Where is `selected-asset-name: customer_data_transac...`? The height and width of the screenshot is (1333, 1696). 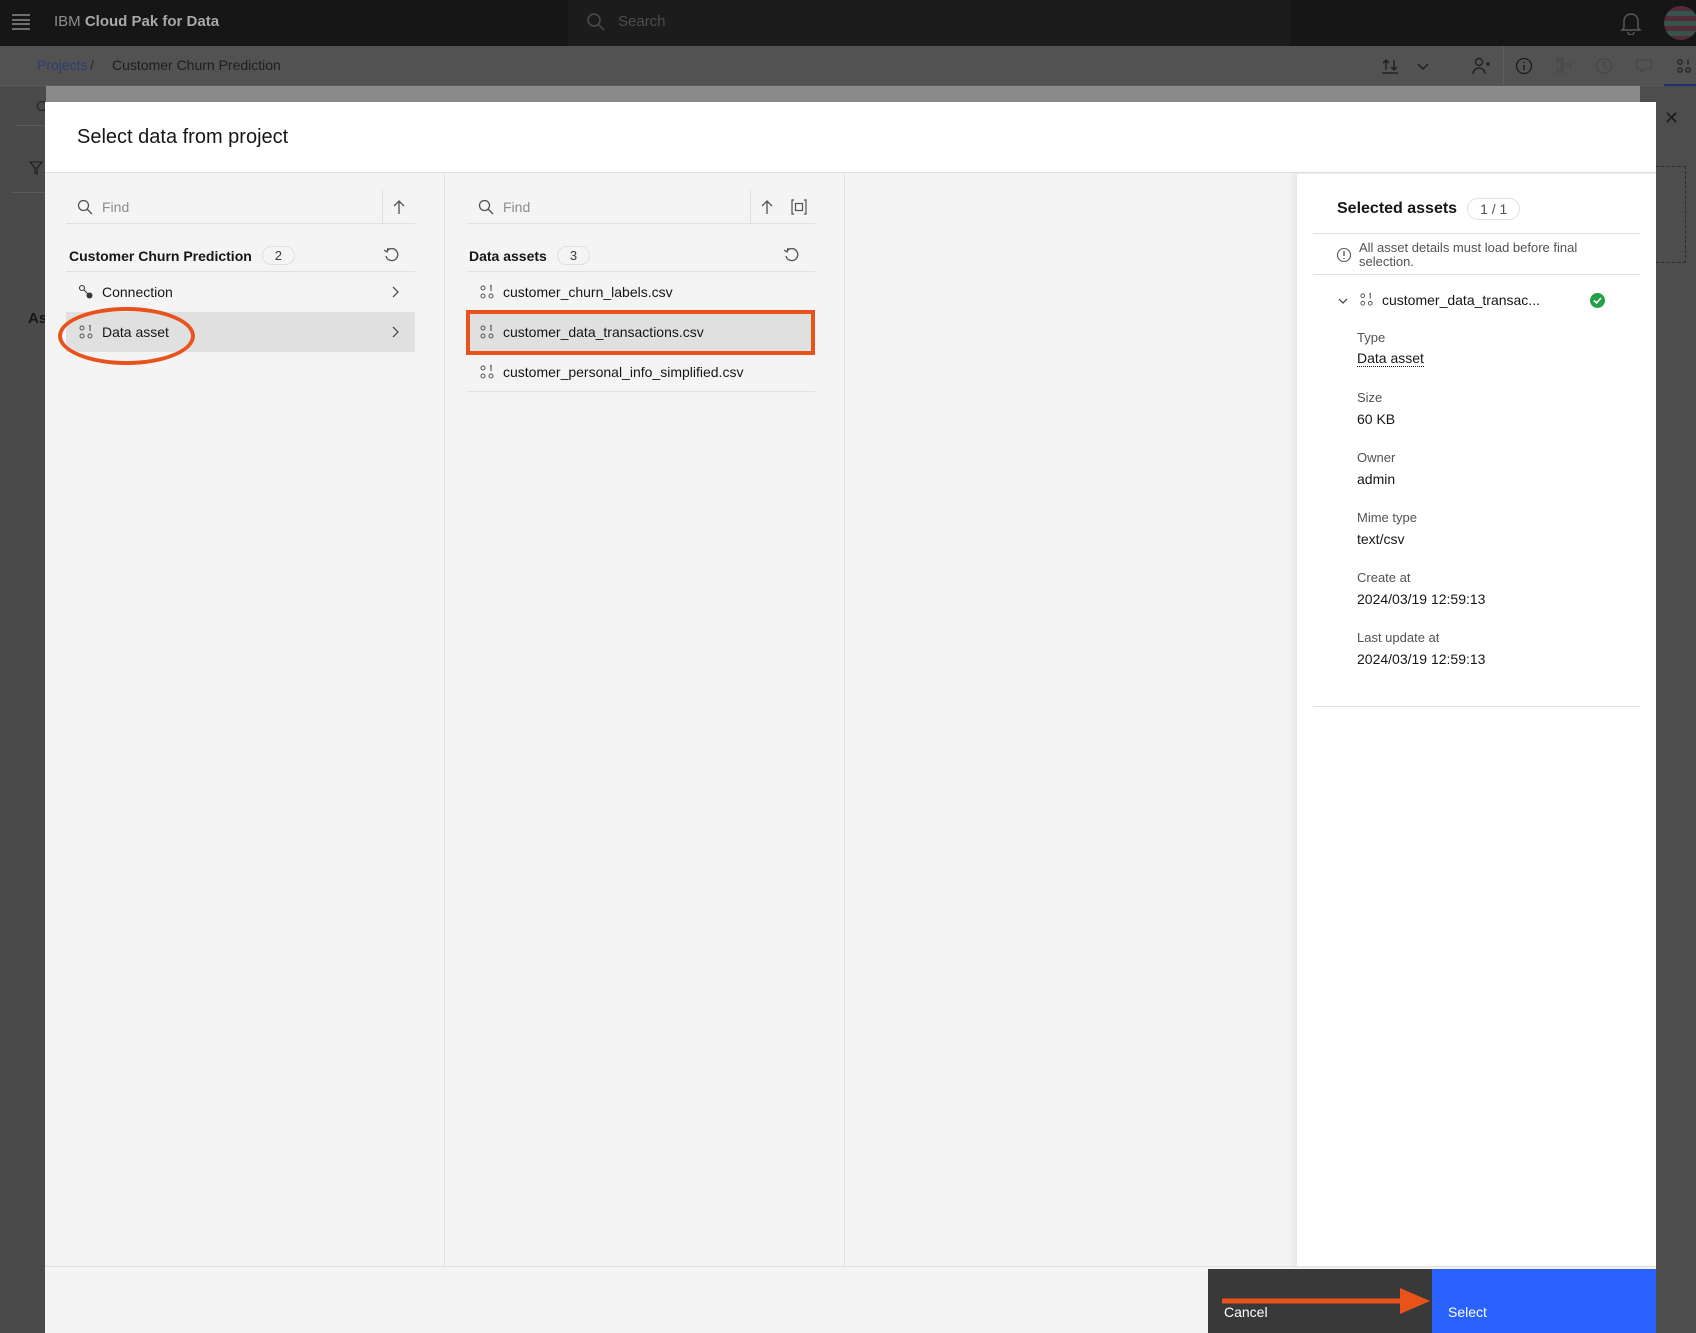 selected-asset-name: customer_data_transac... is located at coordinates (1461, 300).